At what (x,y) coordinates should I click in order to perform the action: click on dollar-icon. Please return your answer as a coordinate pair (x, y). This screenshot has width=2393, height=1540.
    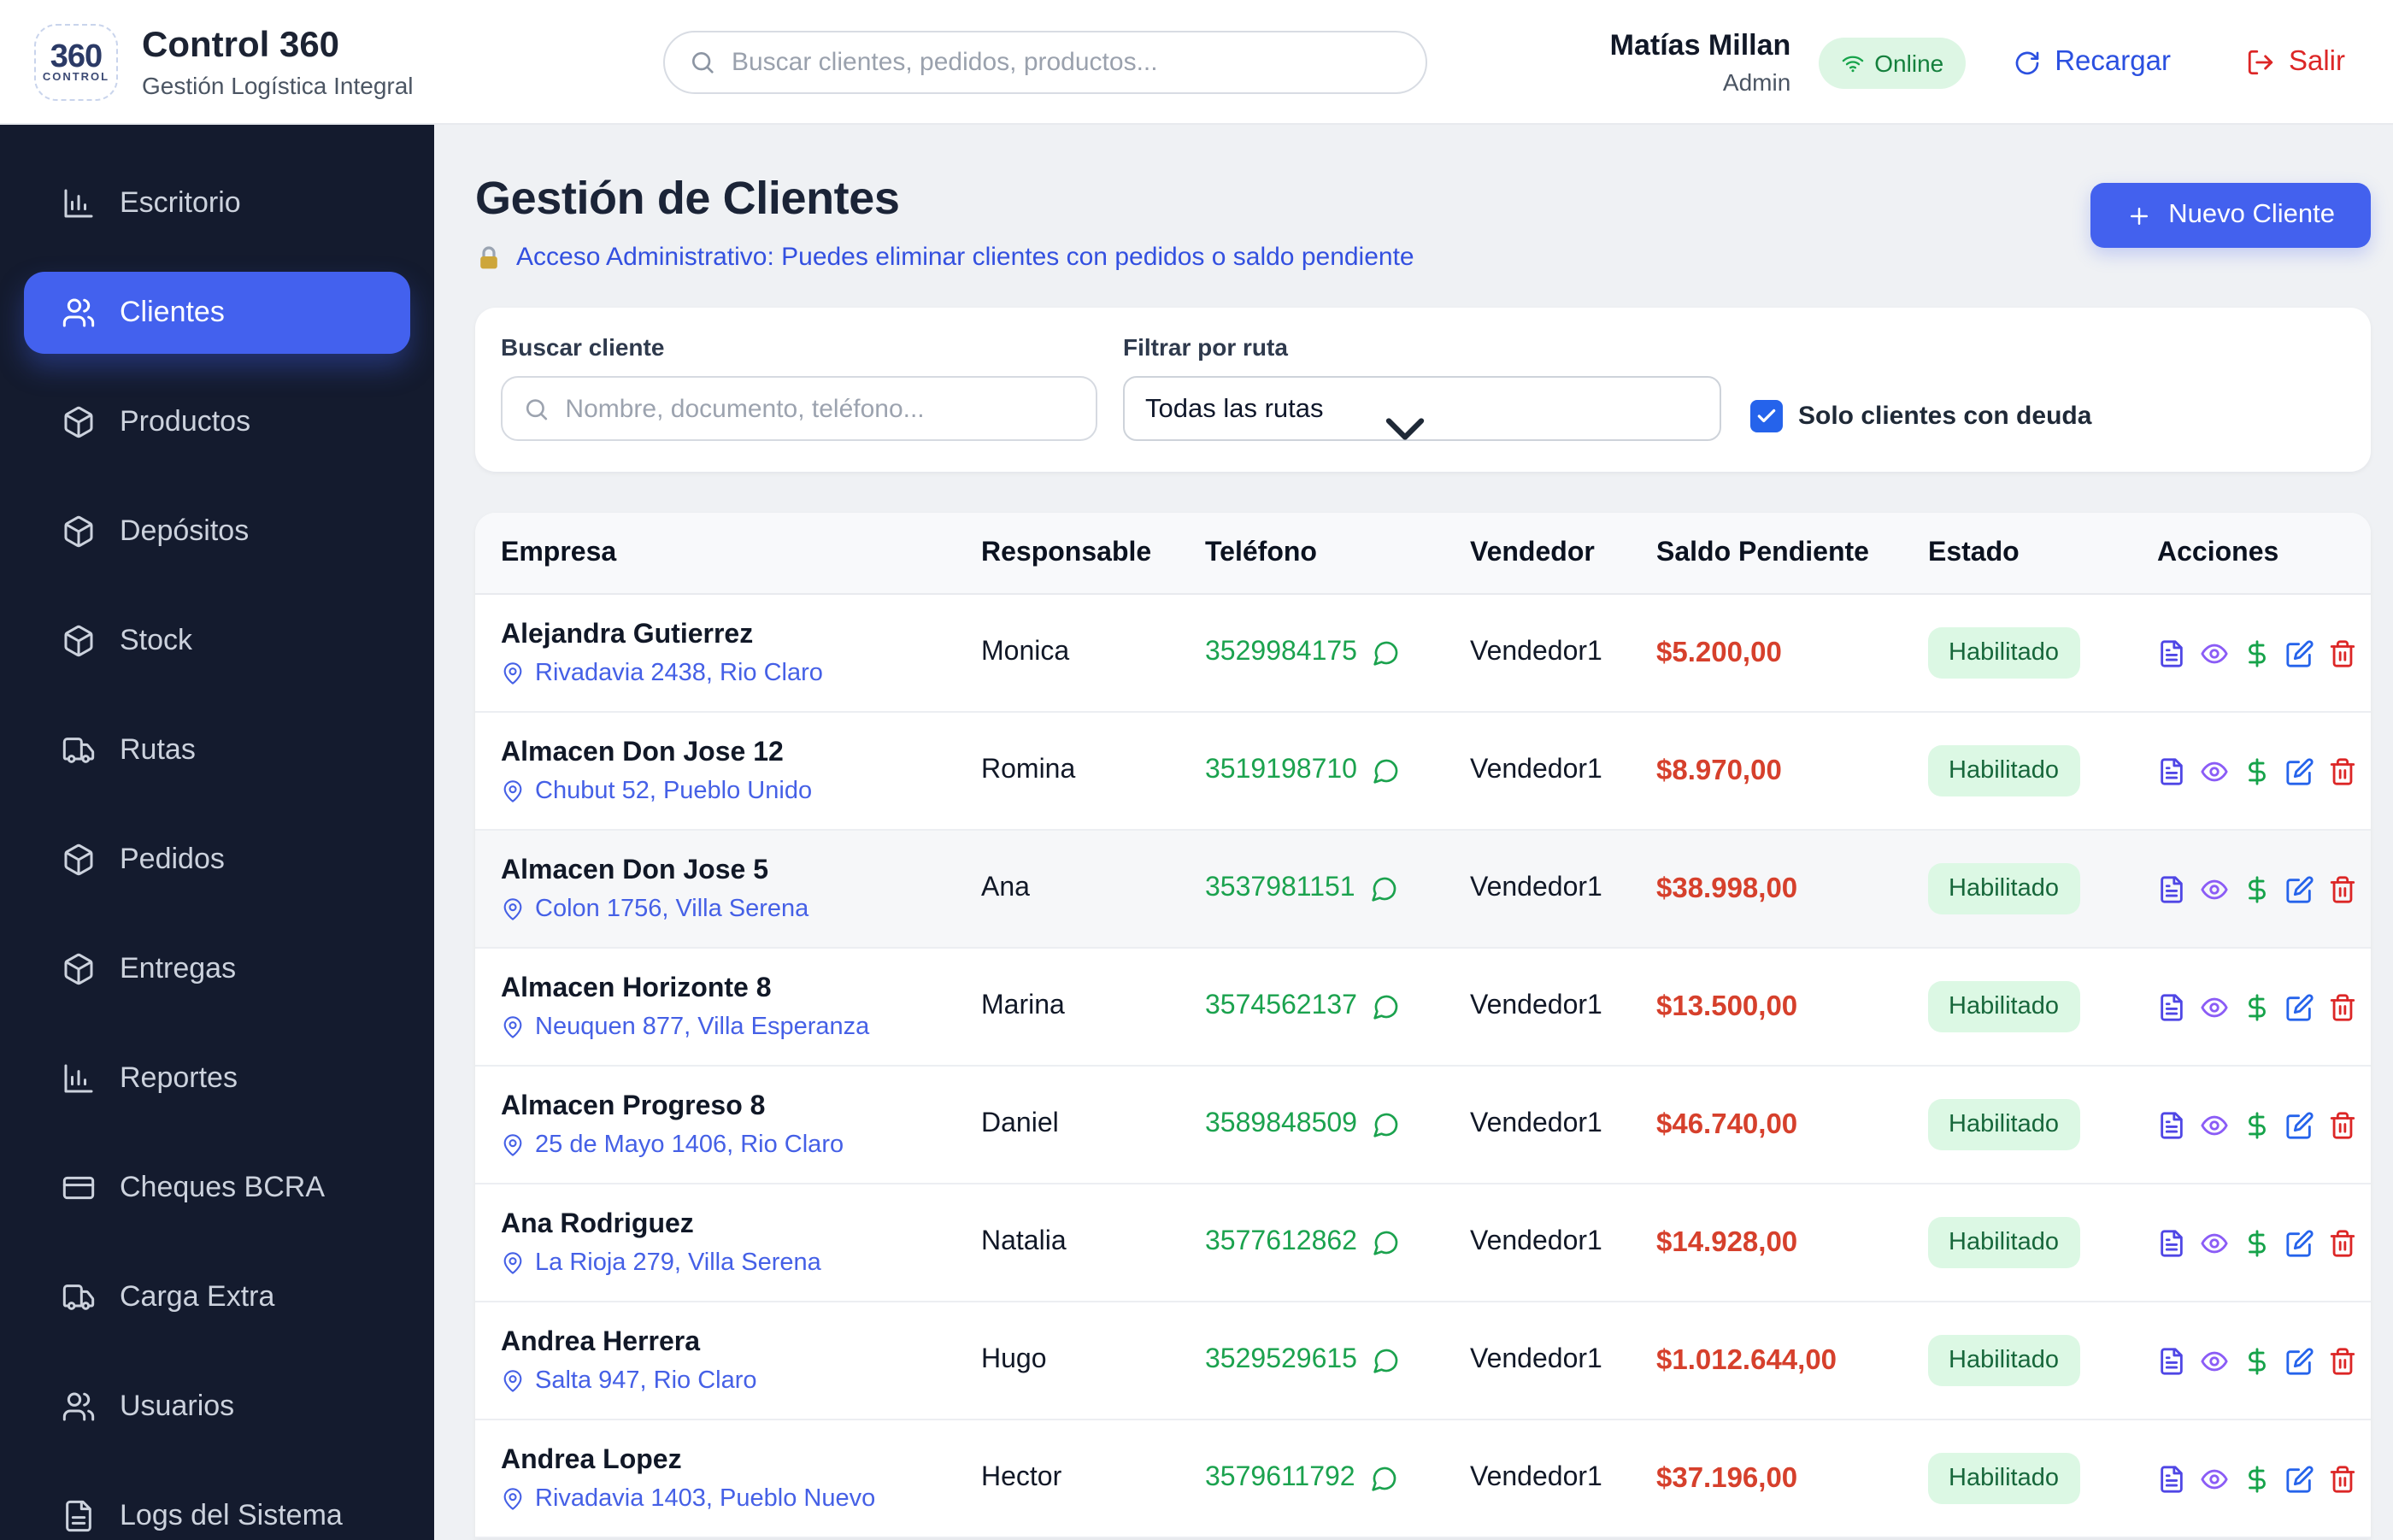
    Looking at the image, I should click on (2257, 1124).